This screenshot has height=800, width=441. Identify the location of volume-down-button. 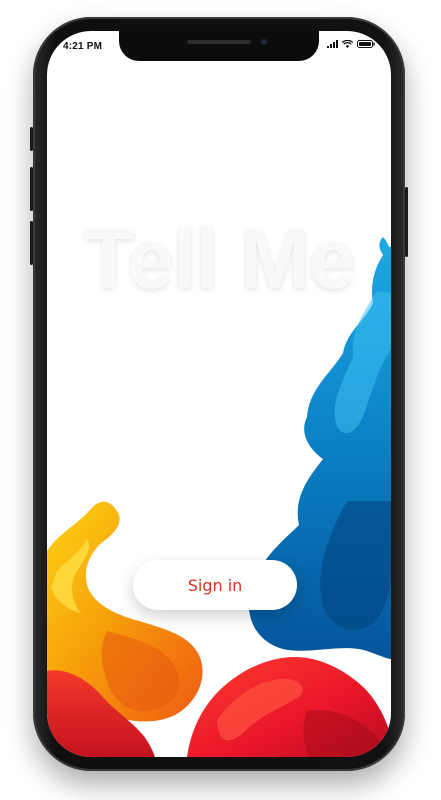
(31, 243).